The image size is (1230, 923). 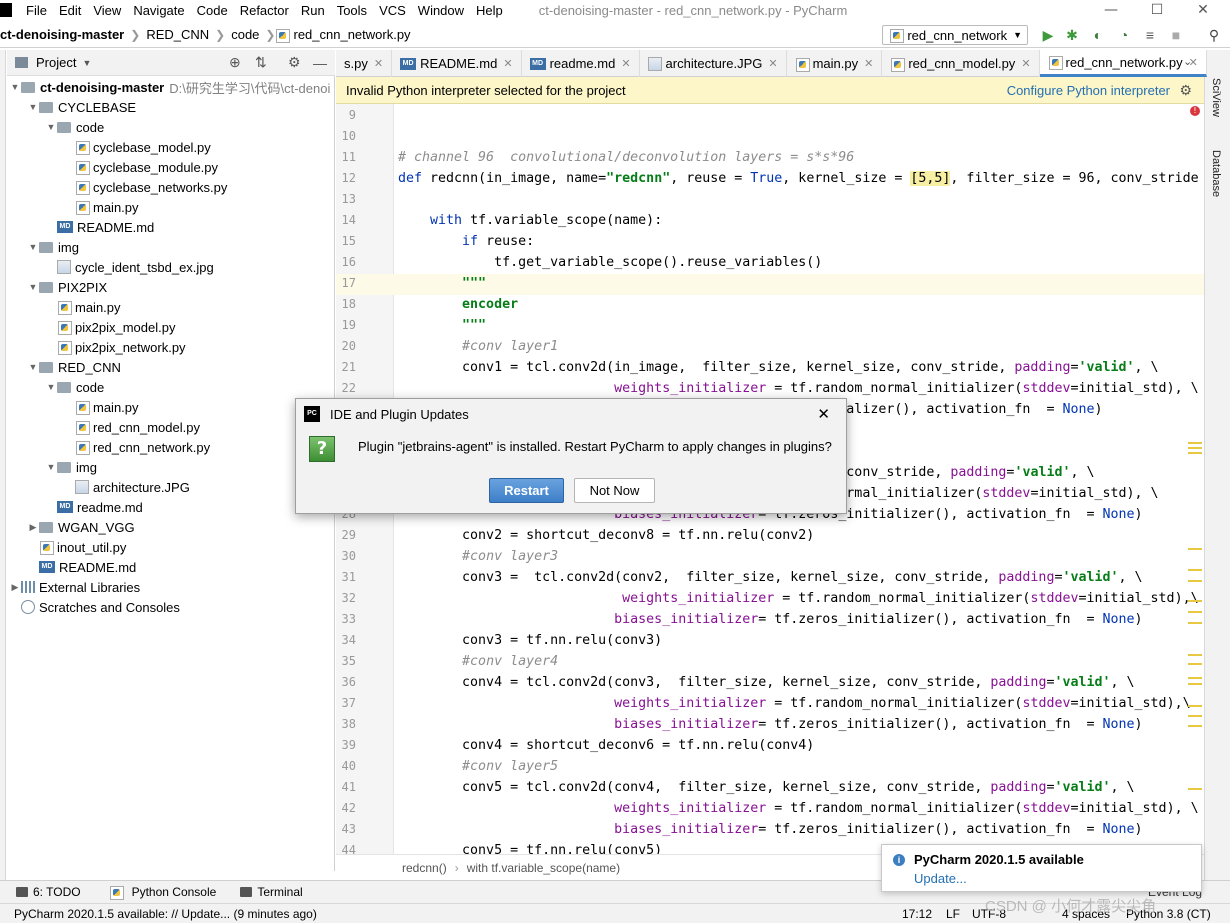 I want to click on tree-item: ▶ External Libraries, so click(x=75, y=587).